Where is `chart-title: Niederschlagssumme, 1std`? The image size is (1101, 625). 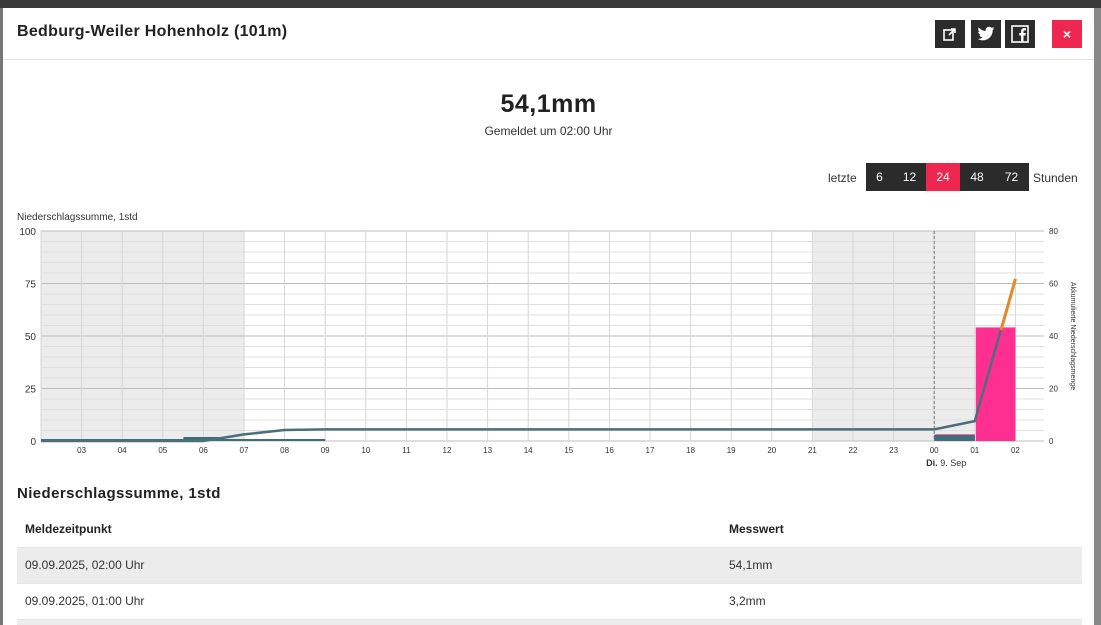
chart-title: Niederschlagssumme, 1std is located at coordinates (77, 217).